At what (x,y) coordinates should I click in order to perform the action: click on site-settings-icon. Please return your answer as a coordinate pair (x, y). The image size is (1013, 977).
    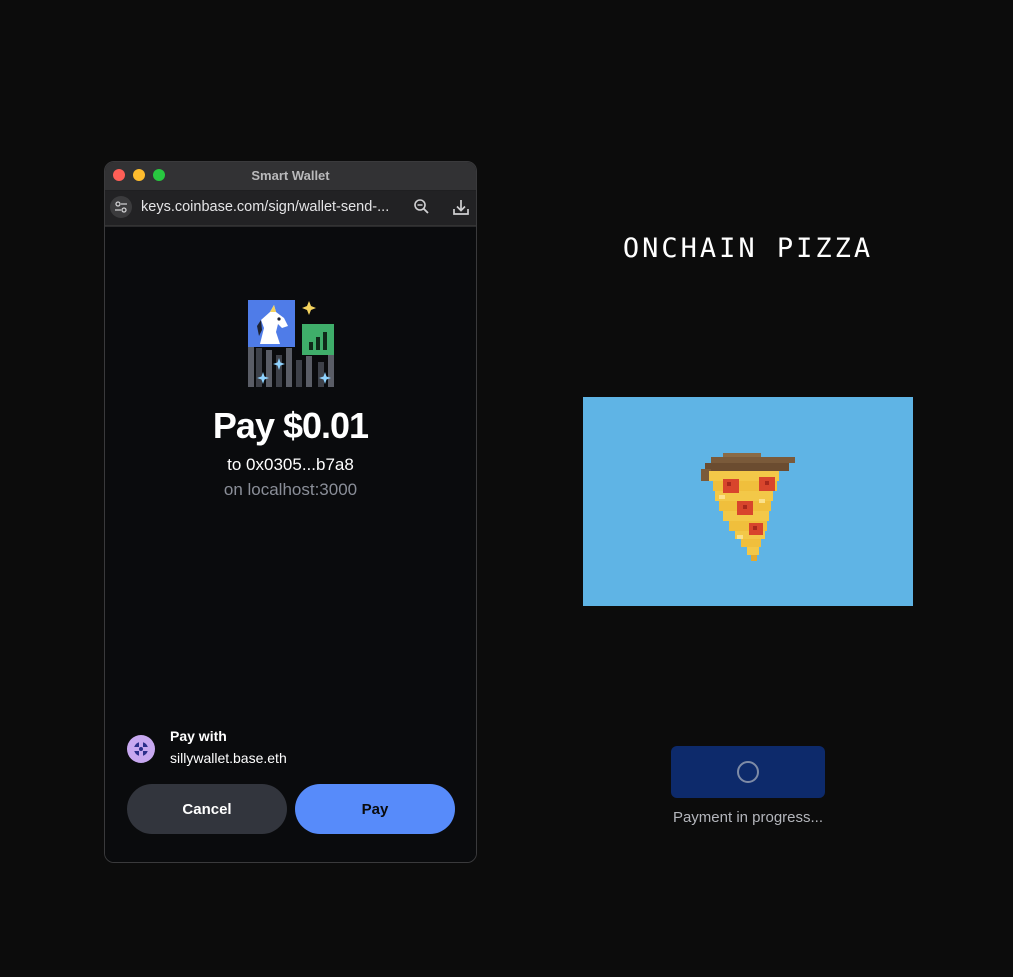
    Looking at the image, I should click on (121, 207).